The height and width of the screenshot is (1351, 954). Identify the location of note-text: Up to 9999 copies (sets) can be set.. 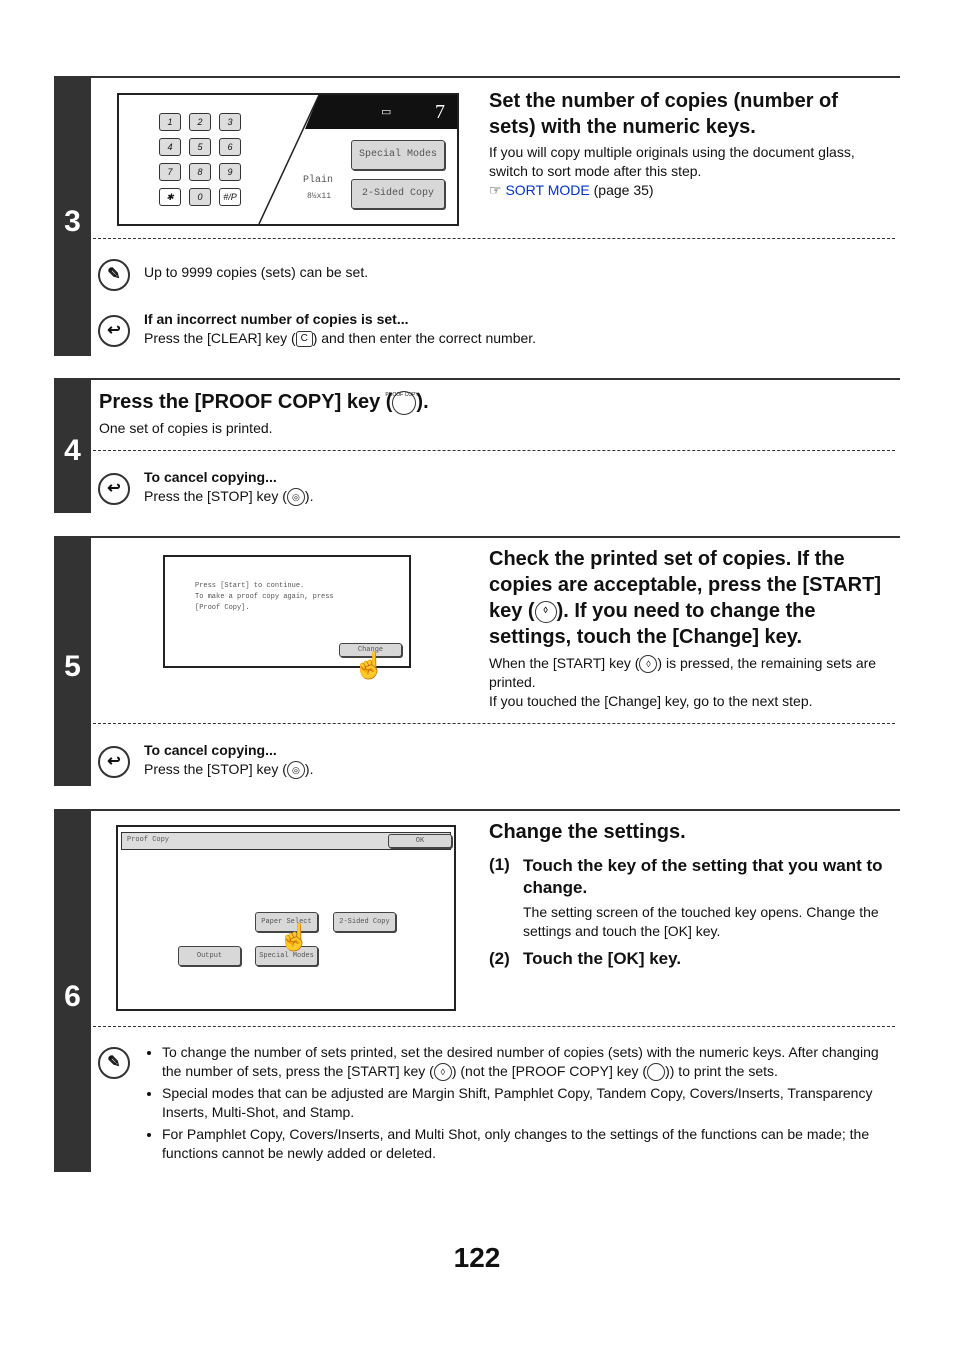
(256, 272).